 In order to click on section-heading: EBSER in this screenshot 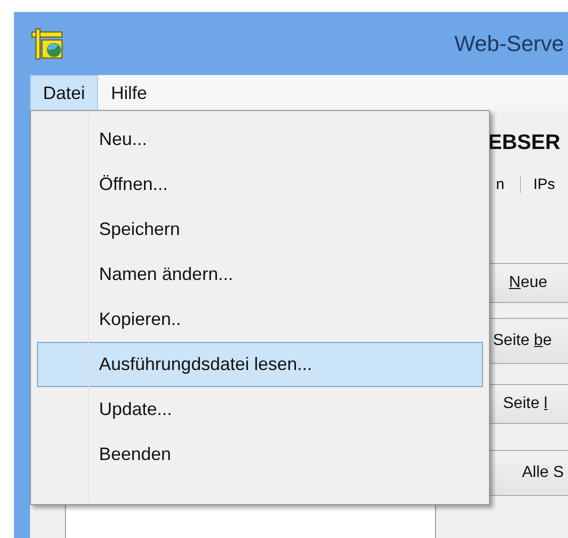, I will do `click(524, 143)`.